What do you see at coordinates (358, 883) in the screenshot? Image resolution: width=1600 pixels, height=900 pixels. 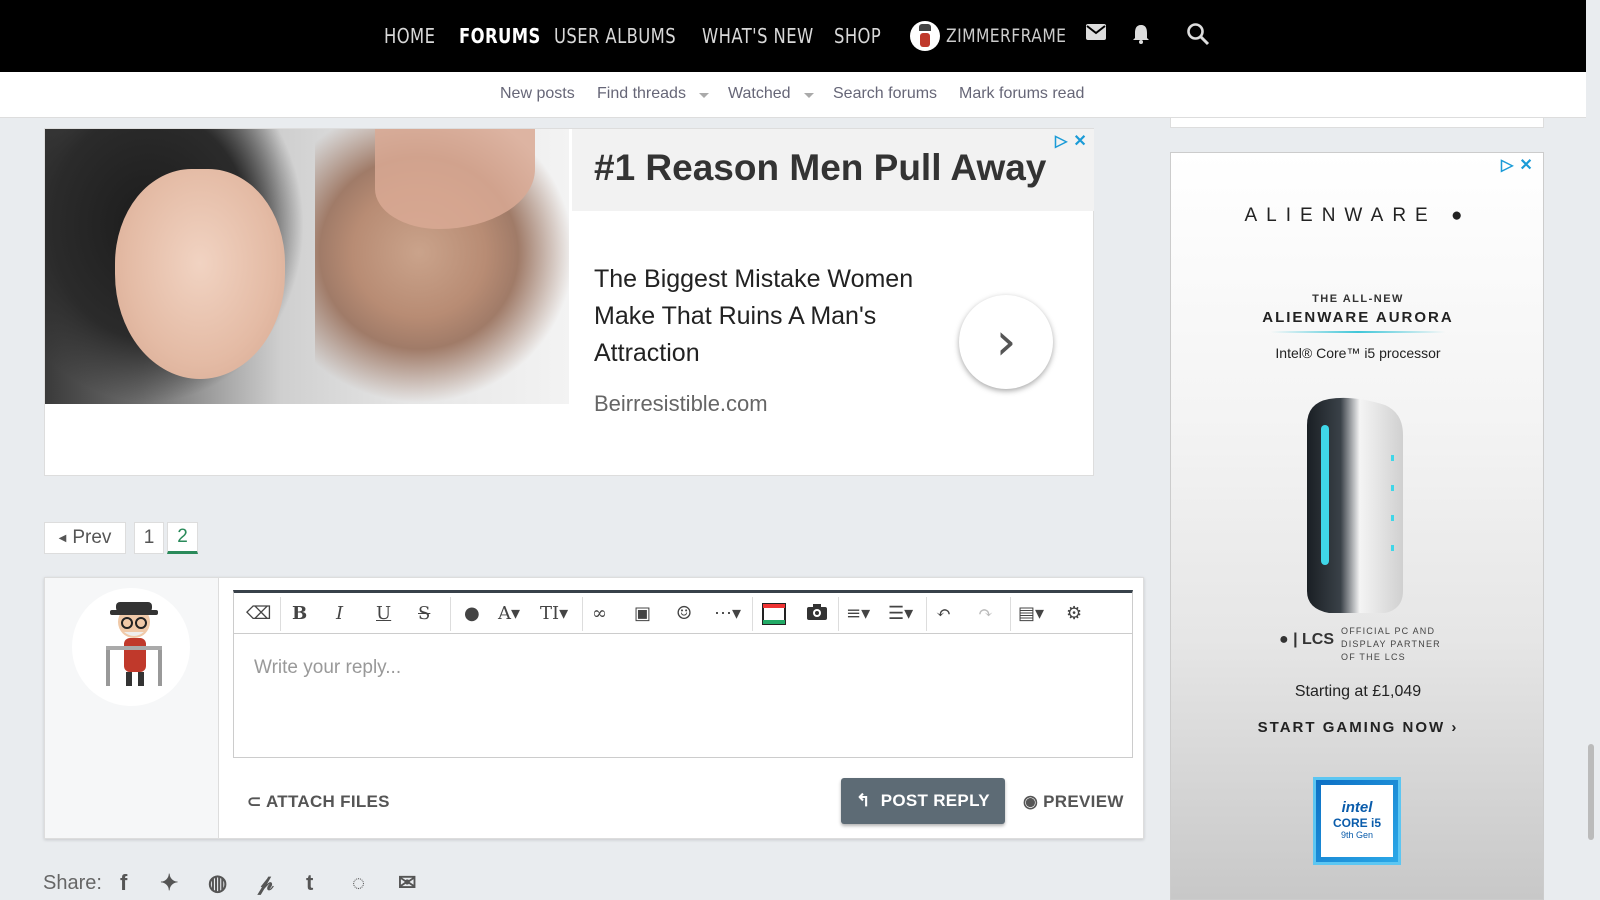 I see `whatsapp-icon: ◌` at bounding box center [358, 883].